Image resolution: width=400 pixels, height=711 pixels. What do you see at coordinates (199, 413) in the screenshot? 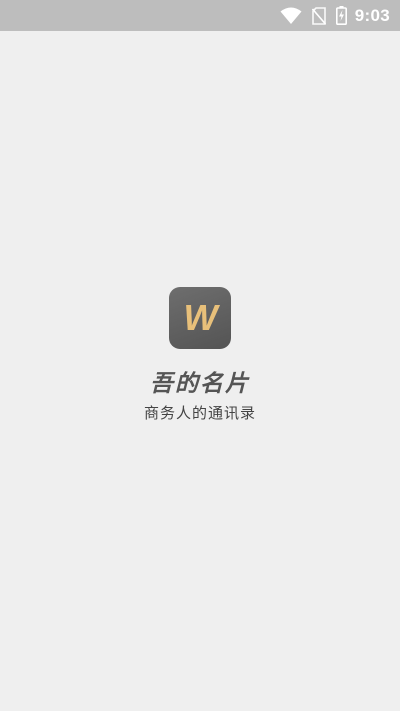
I see `app-tagline: 商务人的通讯录` at bounding box center [199, 413].